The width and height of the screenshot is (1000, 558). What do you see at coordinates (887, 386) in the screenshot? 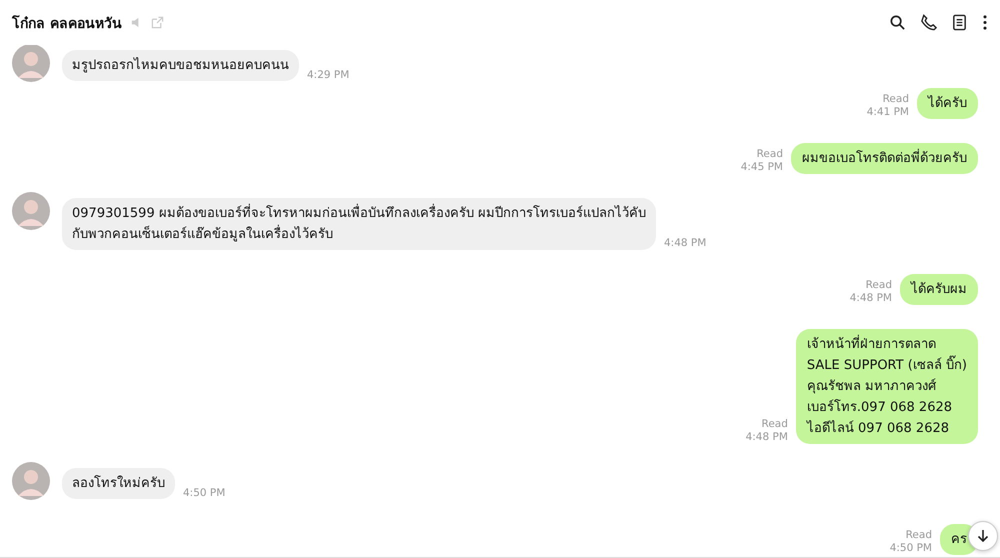
I see `message-bubble: เจ้าหน้าที่ฝ่ายการตลาด SALE SUPPORT (เซลล์ บิ๊ก) คุณรัชพล มหาภาควงศ์ เบอร์โทร.097 068 2628 ไอดีไลน์ 097 068 2628` at bounding box center [887, 386].